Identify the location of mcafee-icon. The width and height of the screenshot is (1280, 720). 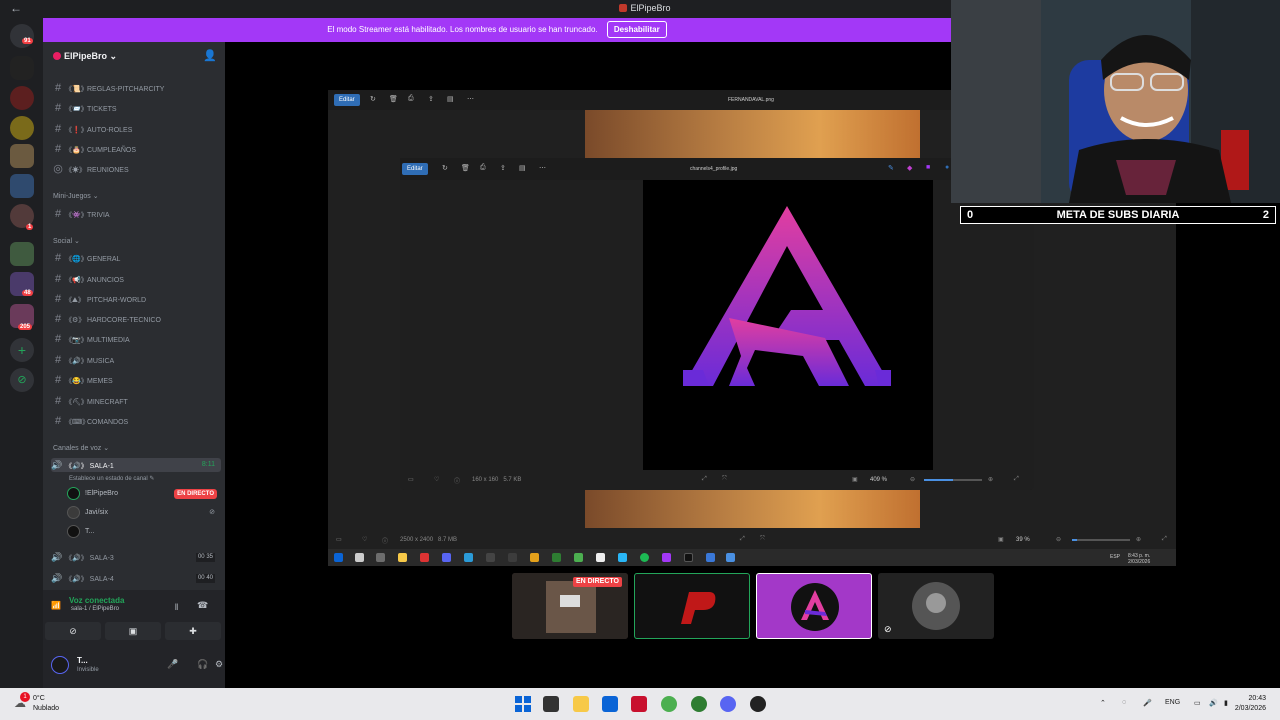
(639, 704).